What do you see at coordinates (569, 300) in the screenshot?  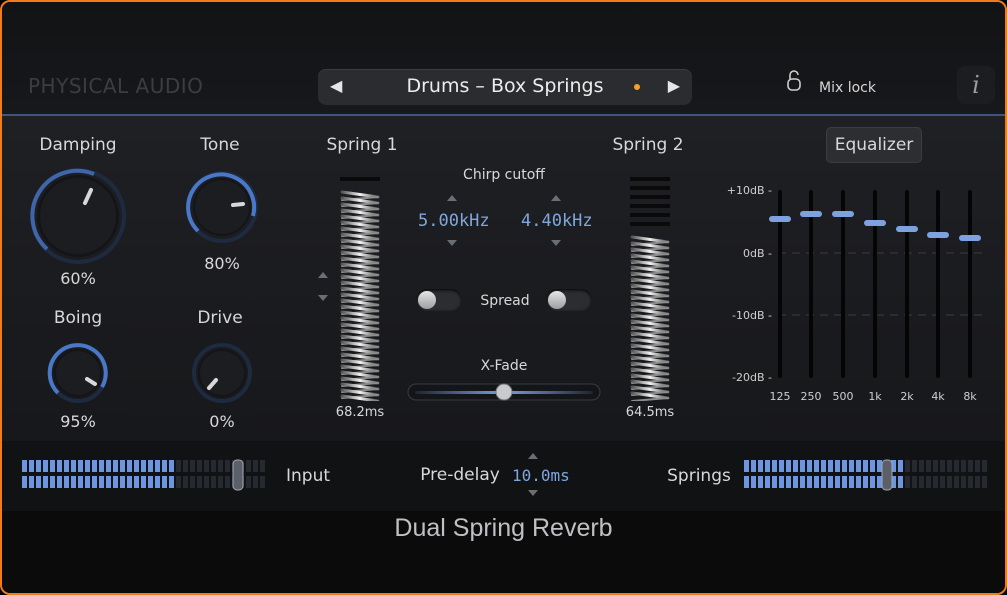 I see `spread-right-toggle` at bounding box center [569, 300].